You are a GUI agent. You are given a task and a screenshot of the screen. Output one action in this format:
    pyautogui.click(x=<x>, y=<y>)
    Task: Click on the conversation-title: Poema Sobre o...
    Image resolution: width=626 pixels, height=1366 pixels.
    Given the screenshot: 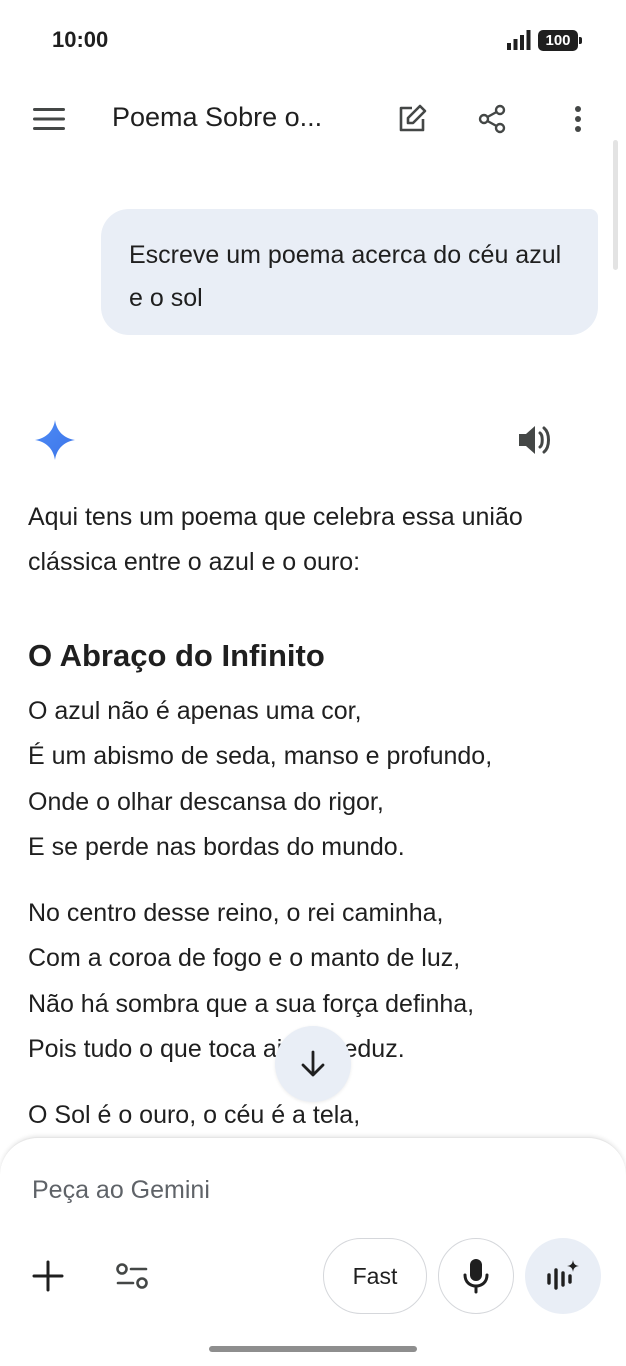 What is the action you would take?
    pyautogui.click(x=217, y=117)
    